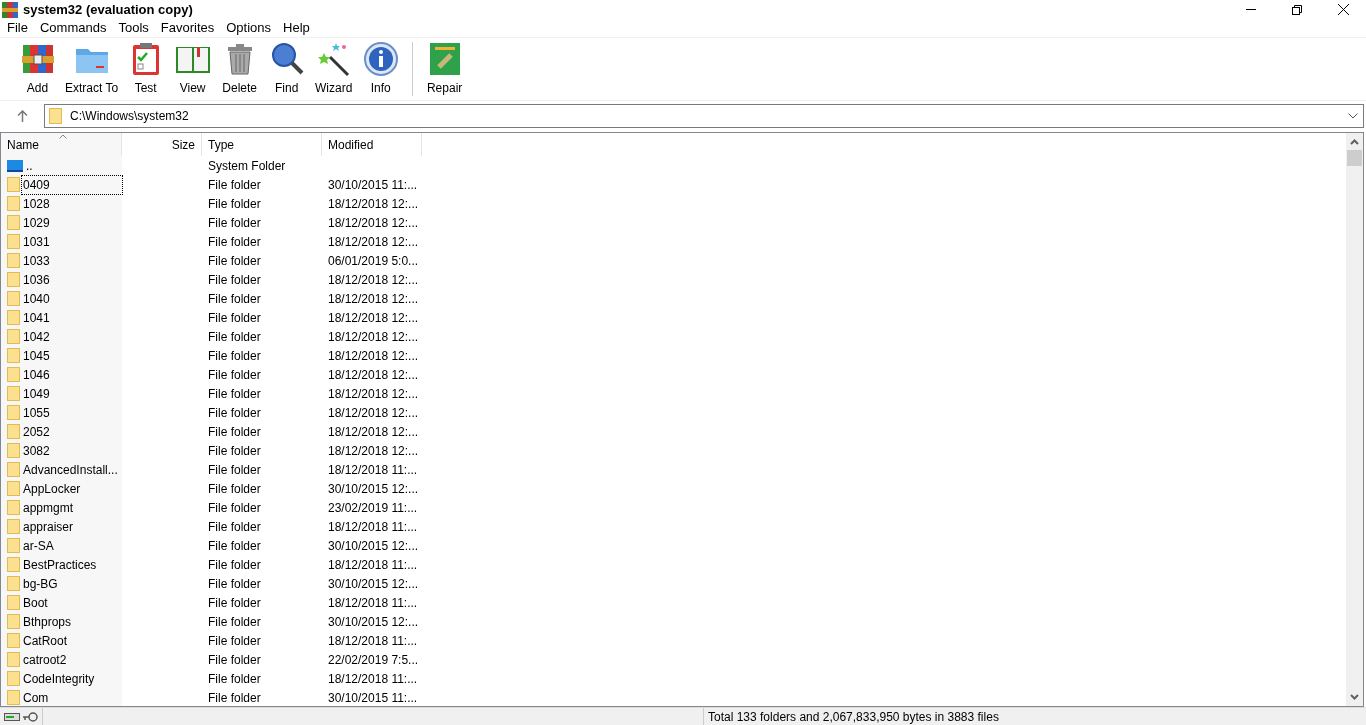 The width and height of the screenshot is (1366, 725). Describe the element at coordinates (36, 374) in the screenshot. I see `name-cell: 1046` at that location.